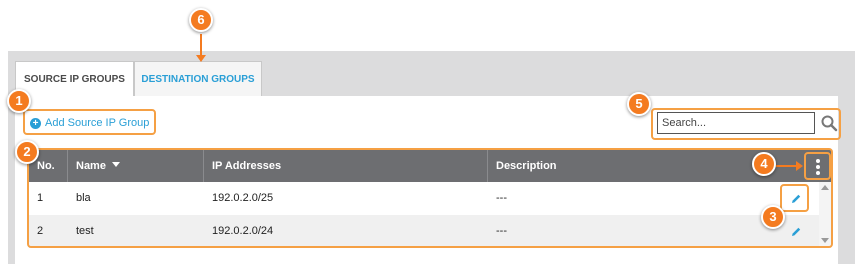 The height and width of the screenshot is (272, 855). Describe the element at coordinates (198, 79) in the screenshot. I see `tab-destination-groups: DESTINATION GROUPS` at that location.